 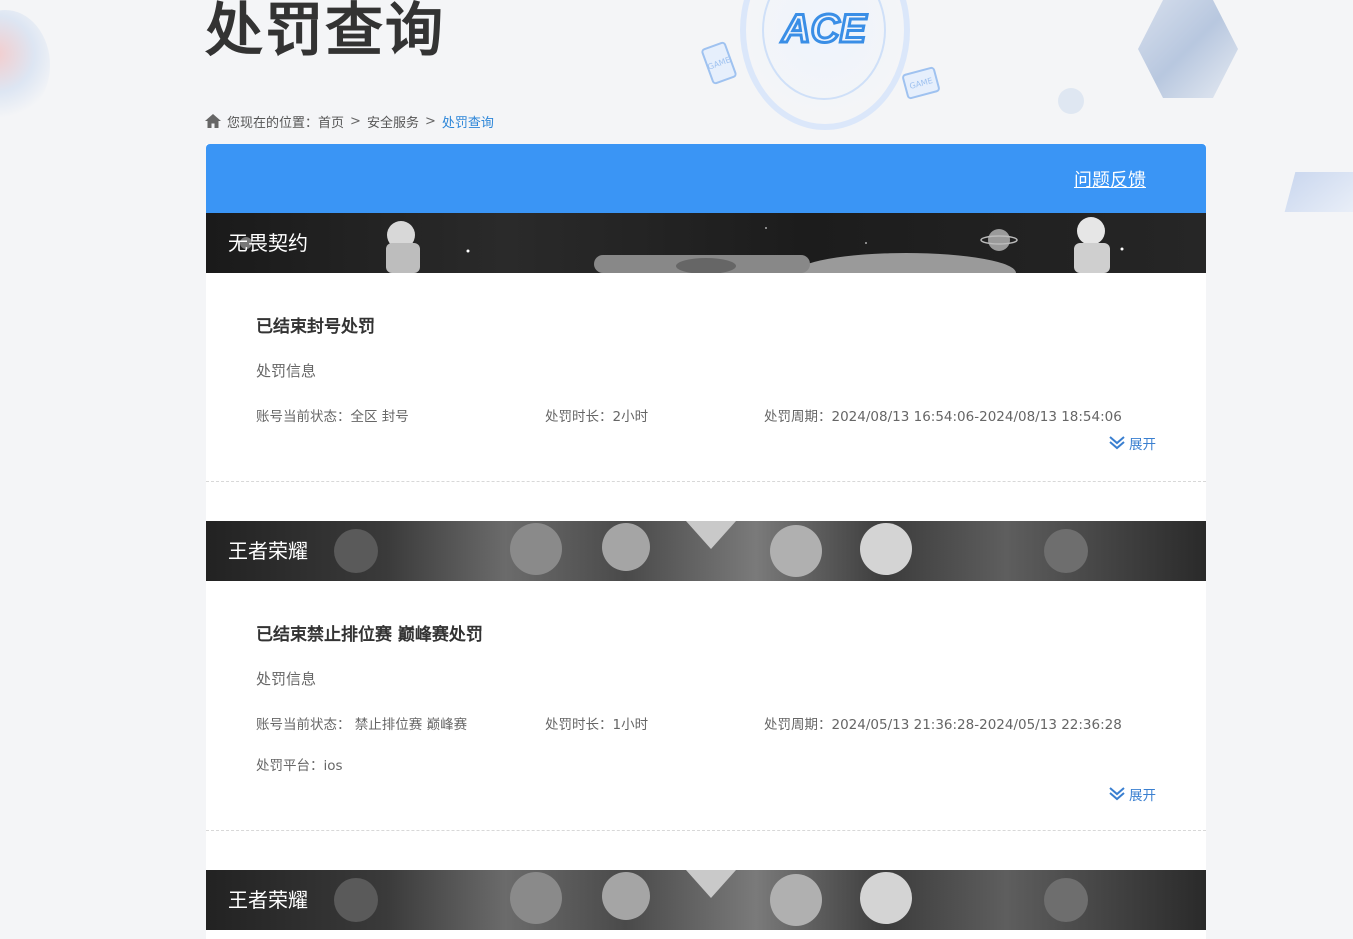 I want to click on feedback-link: 问题反馈, so click(x=1110, y=179).